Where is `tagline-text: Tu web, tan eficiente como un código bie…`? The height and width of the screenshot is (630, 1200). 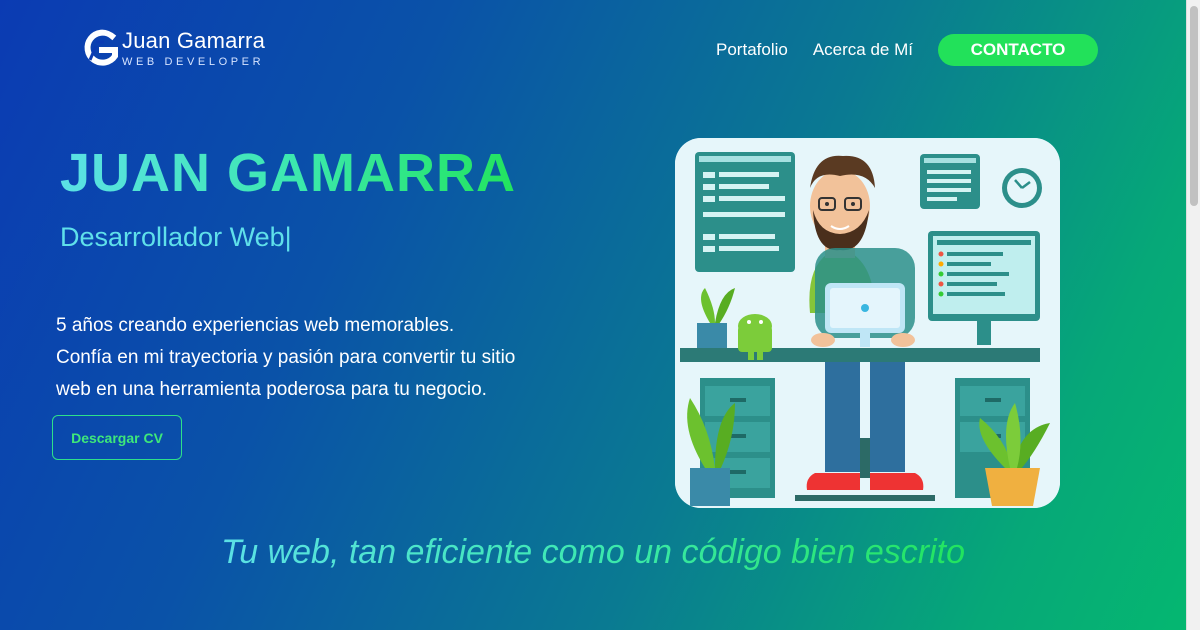 tagline-text: Tu web, tan eficiente como un código bie… is located at coordinates (592, 552).